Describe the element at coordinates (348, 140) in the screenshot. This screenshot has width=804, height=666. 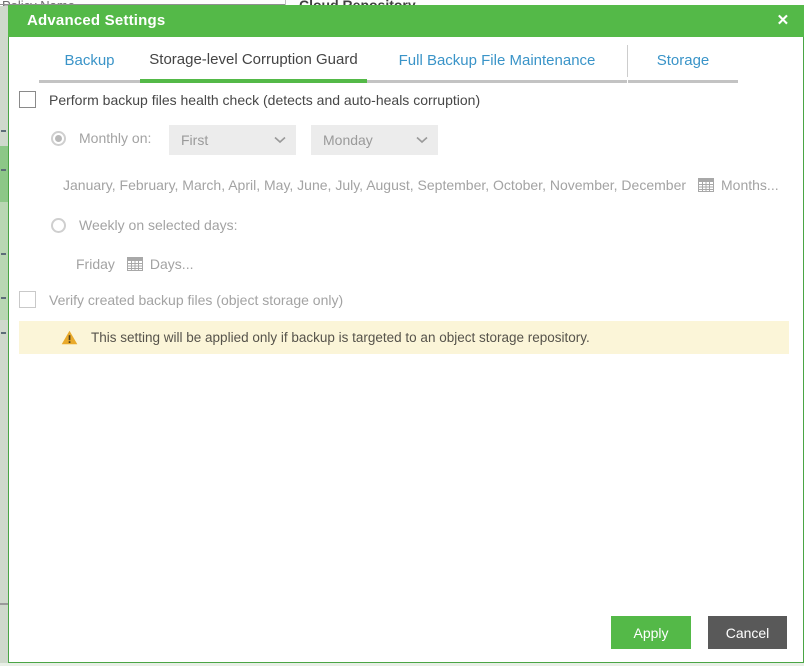
I see `weekday-value: Monday` at that location.